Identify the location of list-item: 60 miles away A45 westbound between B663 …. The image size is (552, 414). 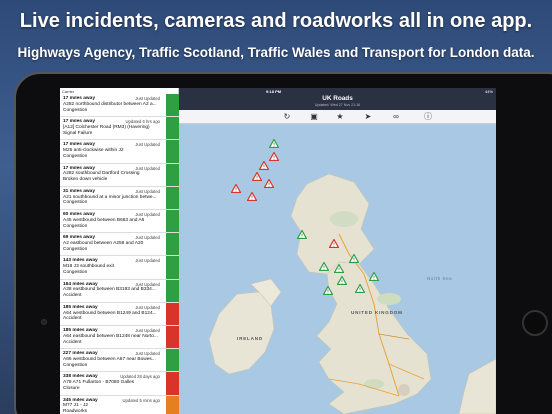
(119, 222).